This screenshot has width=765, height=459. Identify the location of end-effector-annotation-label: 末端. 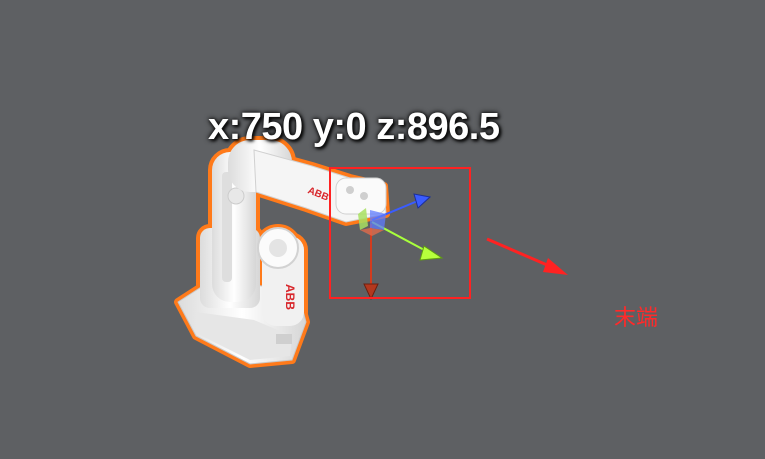
(636, 318).